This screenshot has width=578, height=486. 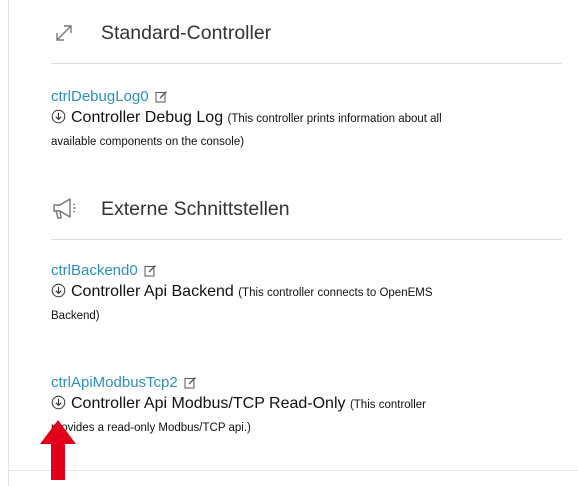 What do you see at coordinates (186, 32) in the screenshot?
I see `section-title: Standard-Controller` at bounding box center [186, 32].